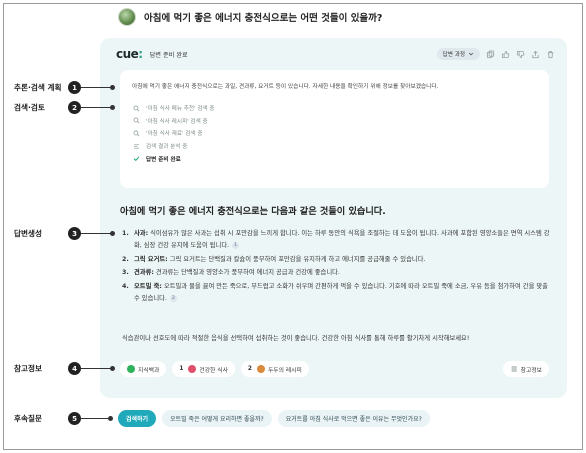 Image resolution: width=586 pixels, height=453 pixels. Describe the element at coordinates (535, 54) in the screenshot. I see `share-icon` at that location.